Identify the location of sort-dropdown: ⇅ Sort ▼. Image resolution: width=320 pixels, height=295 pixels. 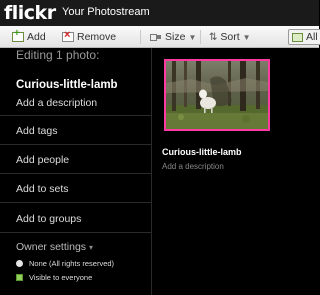
(230, 37).